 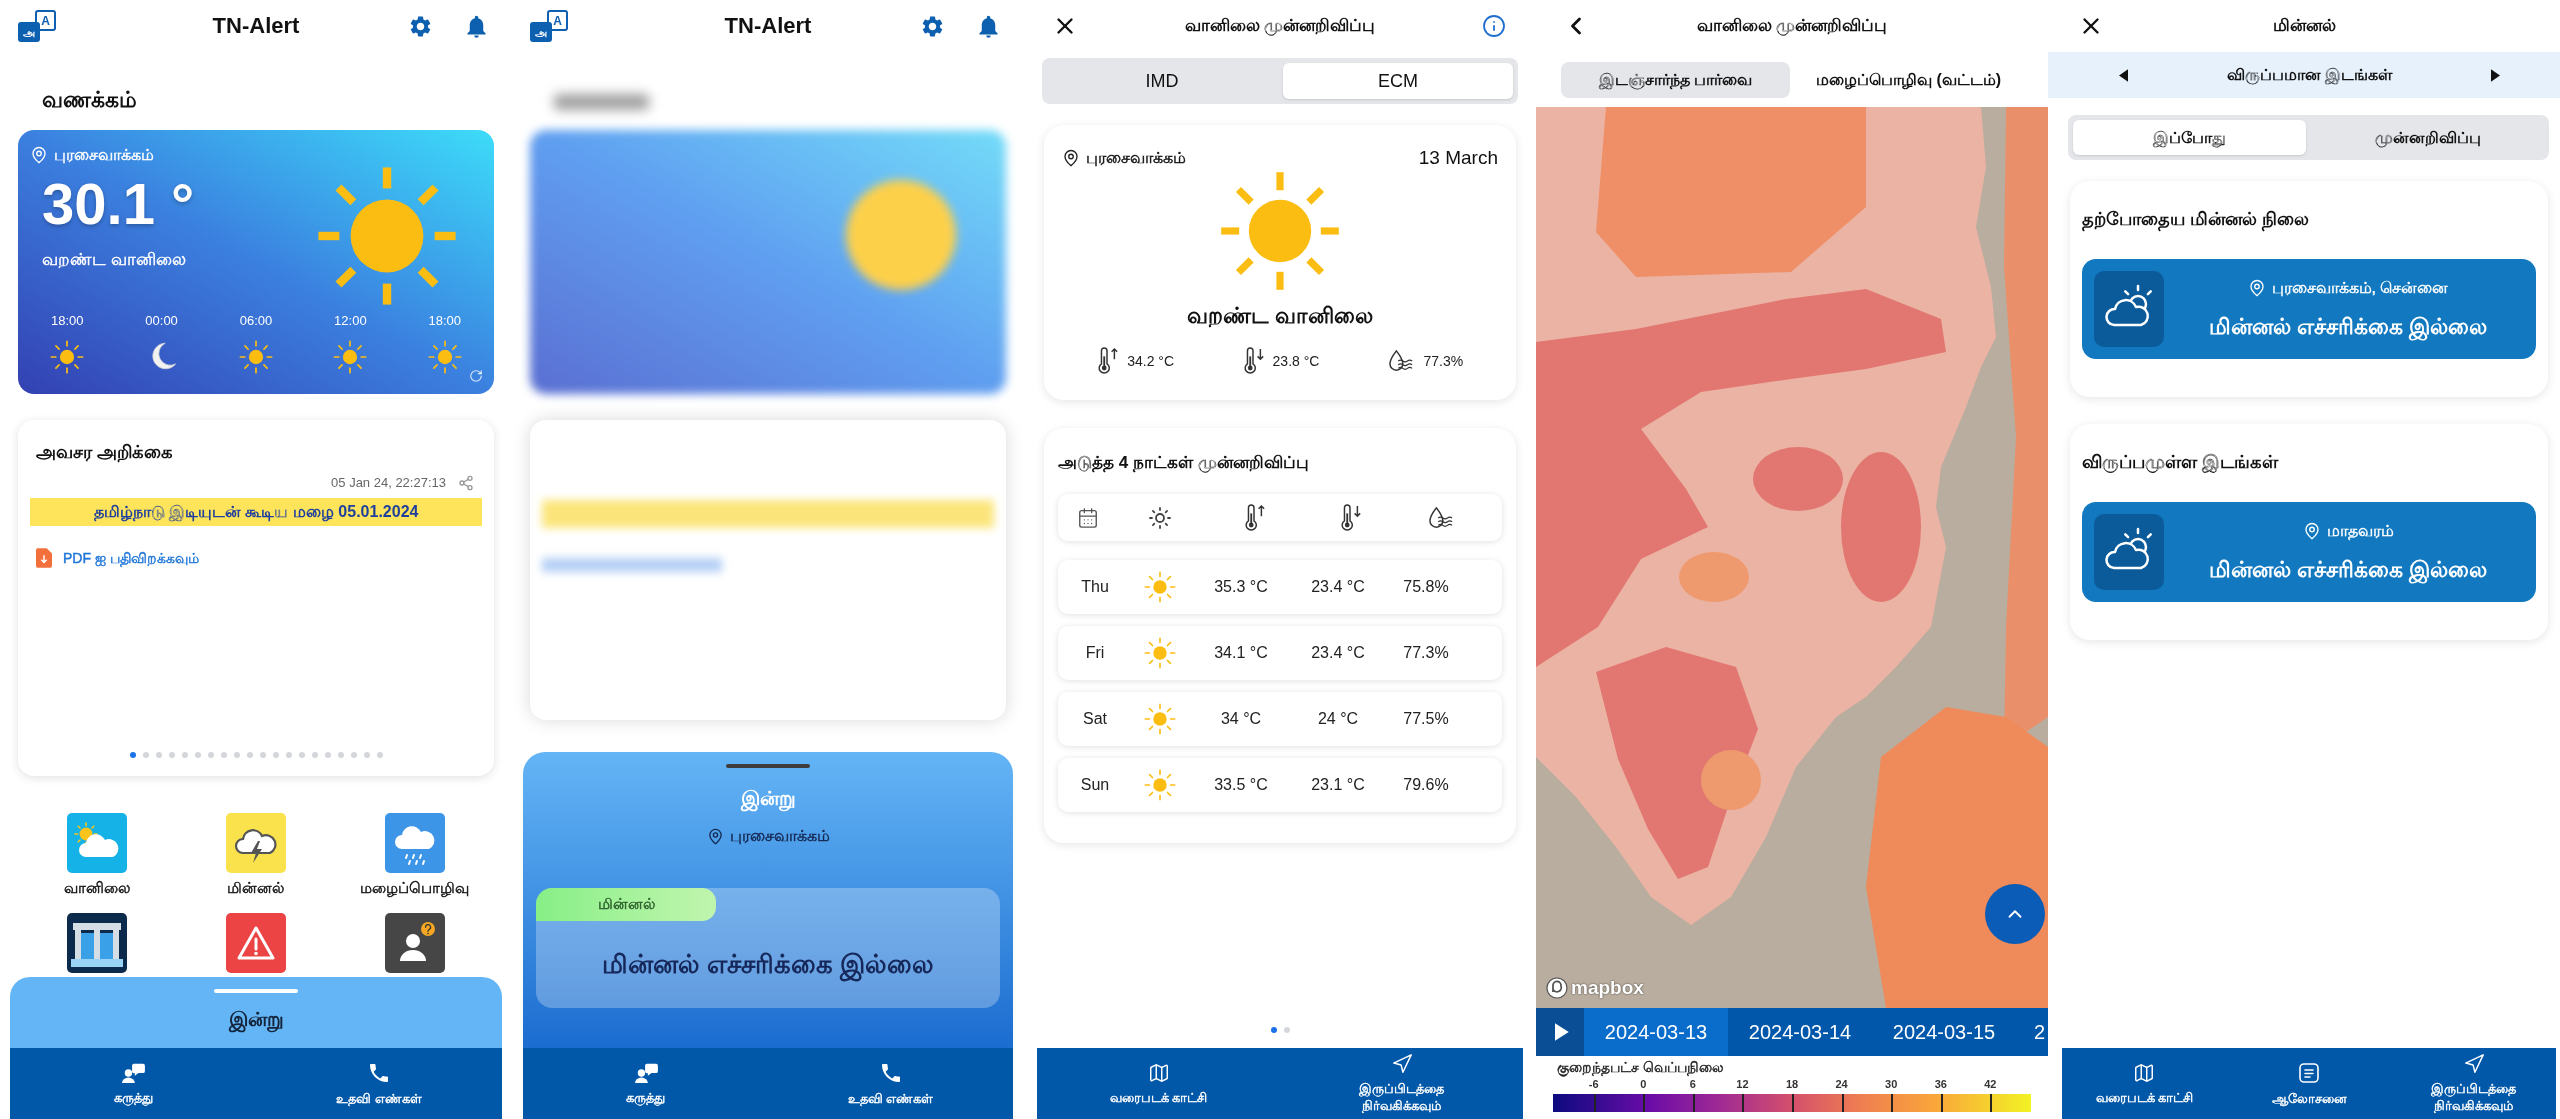 What do you see at coordinates (768, 798) in the screenshot?
I see `sheet-title: இன்று` at bounding box center [768, 798].